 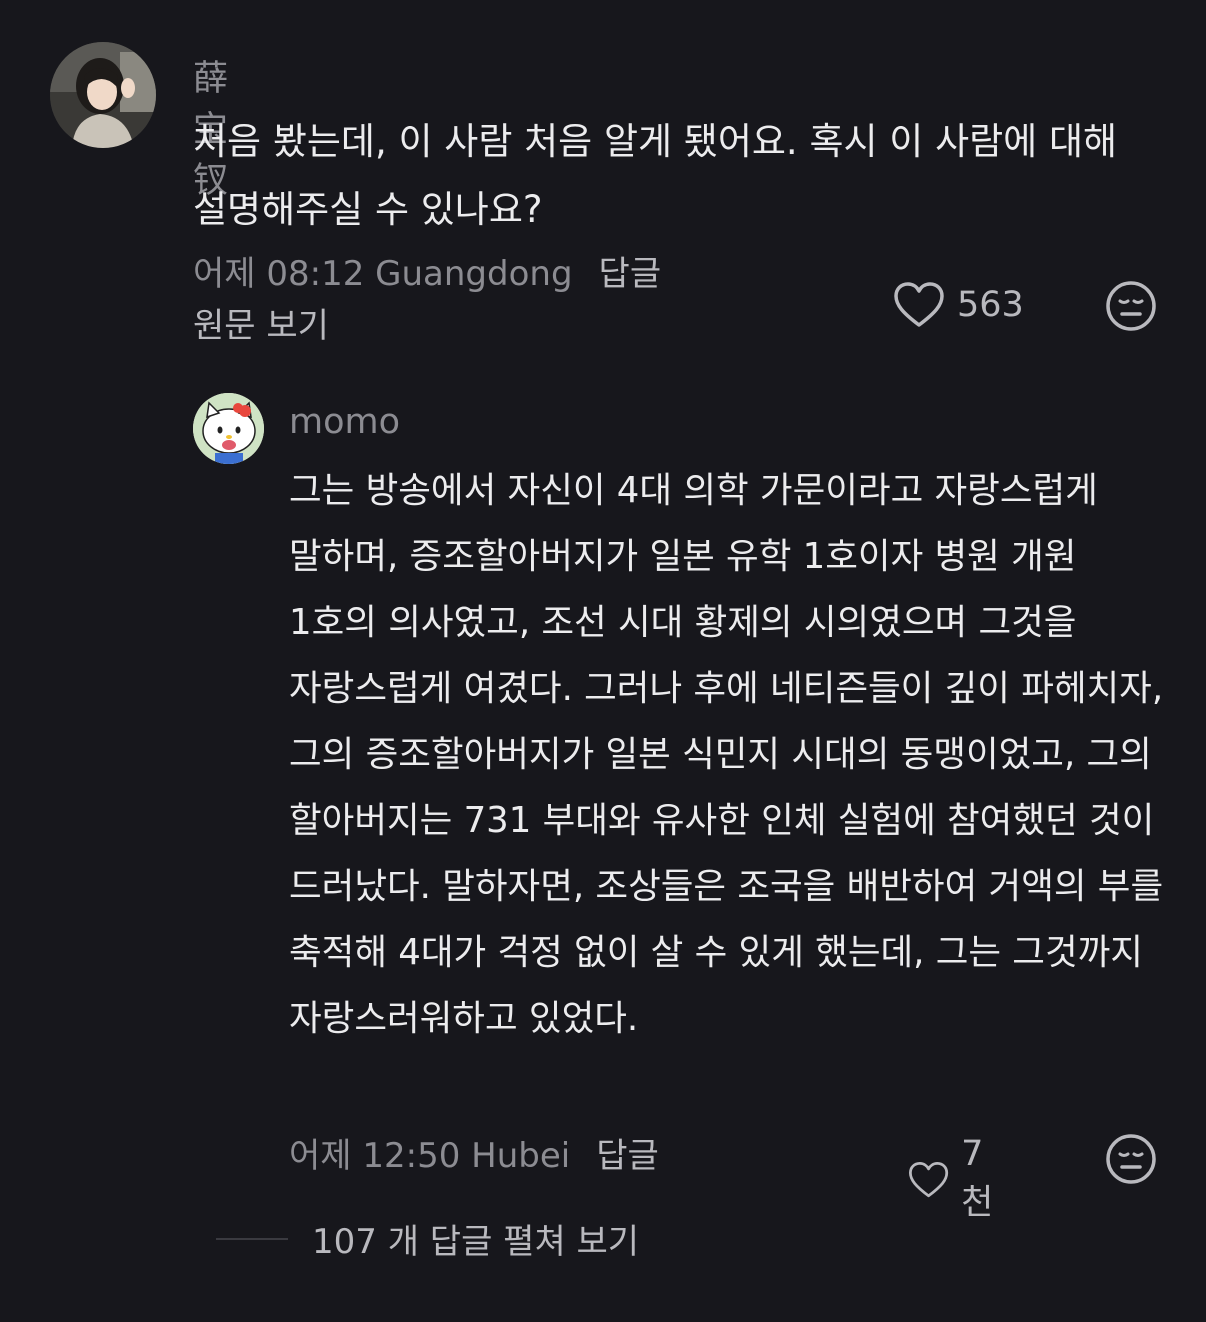 I want to click on profile-photo-icon, so click(x=103, y=95).